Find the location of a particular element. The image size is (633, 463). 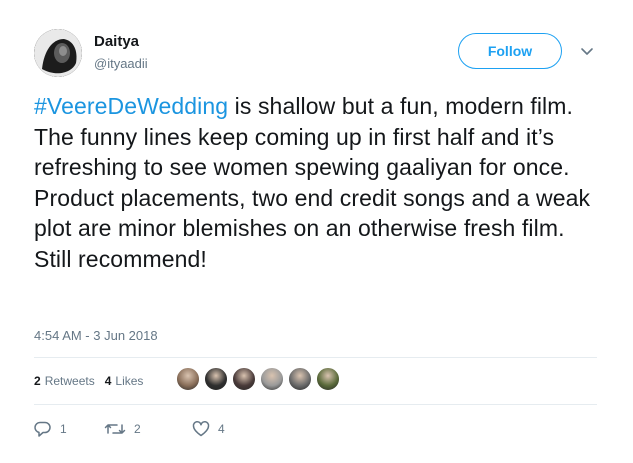

user-name: Daitya is located at coordinates (116, 41).